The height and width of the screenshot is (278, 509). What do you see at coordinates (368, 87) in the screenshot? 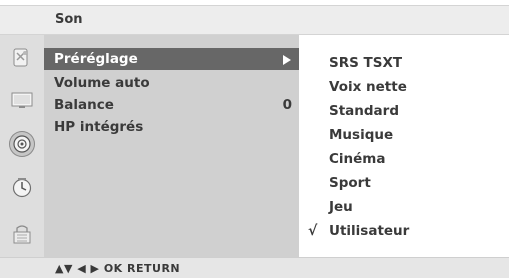
I see `option-voix-nette: Voix nette` at bounding box center [368, 87].